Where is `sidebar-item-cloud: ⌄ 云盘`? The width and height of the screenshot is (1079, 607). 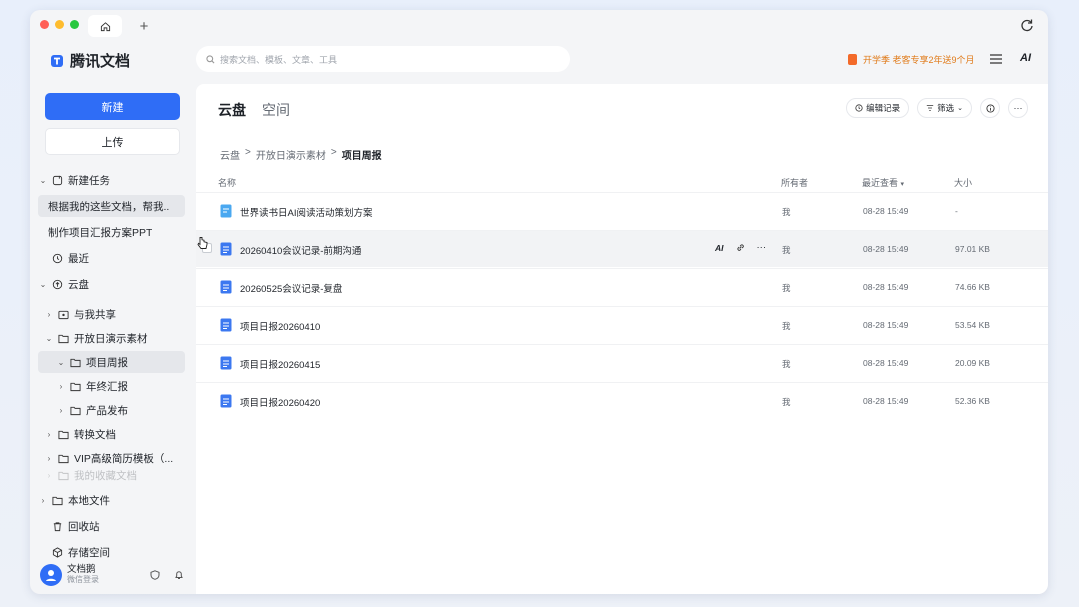
sidebar-item-cloud: ⌄ 云盘 is located at coordinates (111, 284).